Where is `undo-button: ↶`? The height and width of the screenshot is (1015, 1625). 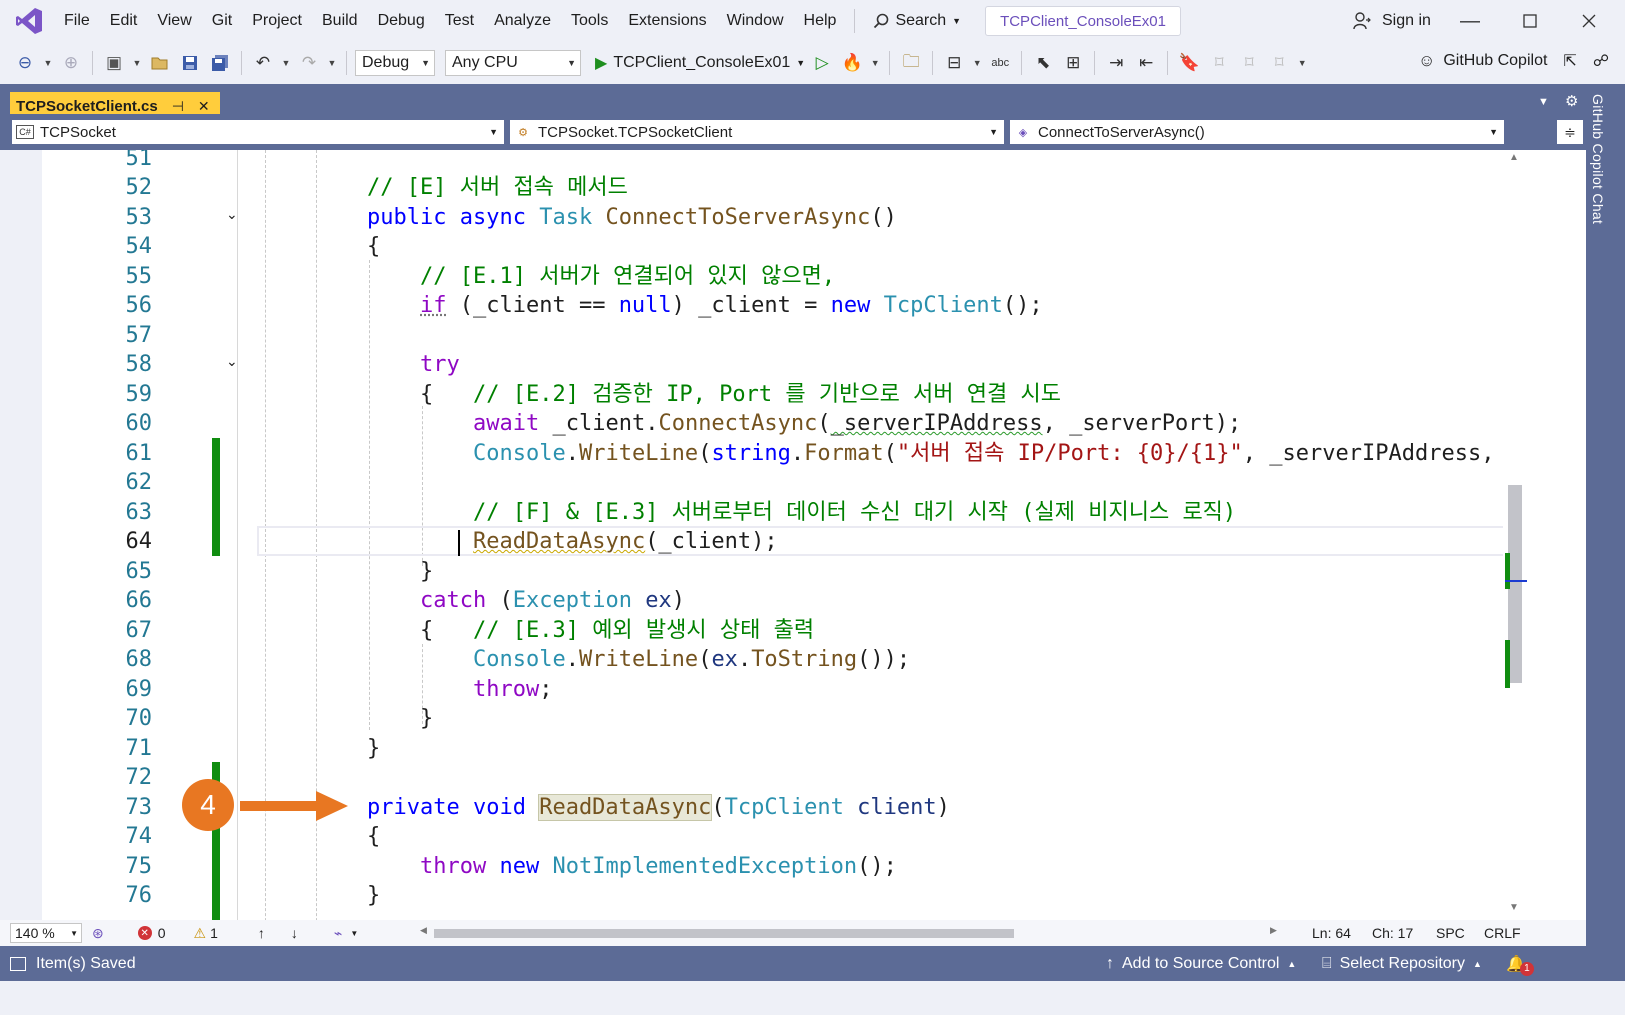
undo-button: ↶ is located at coordinates (263, 63).